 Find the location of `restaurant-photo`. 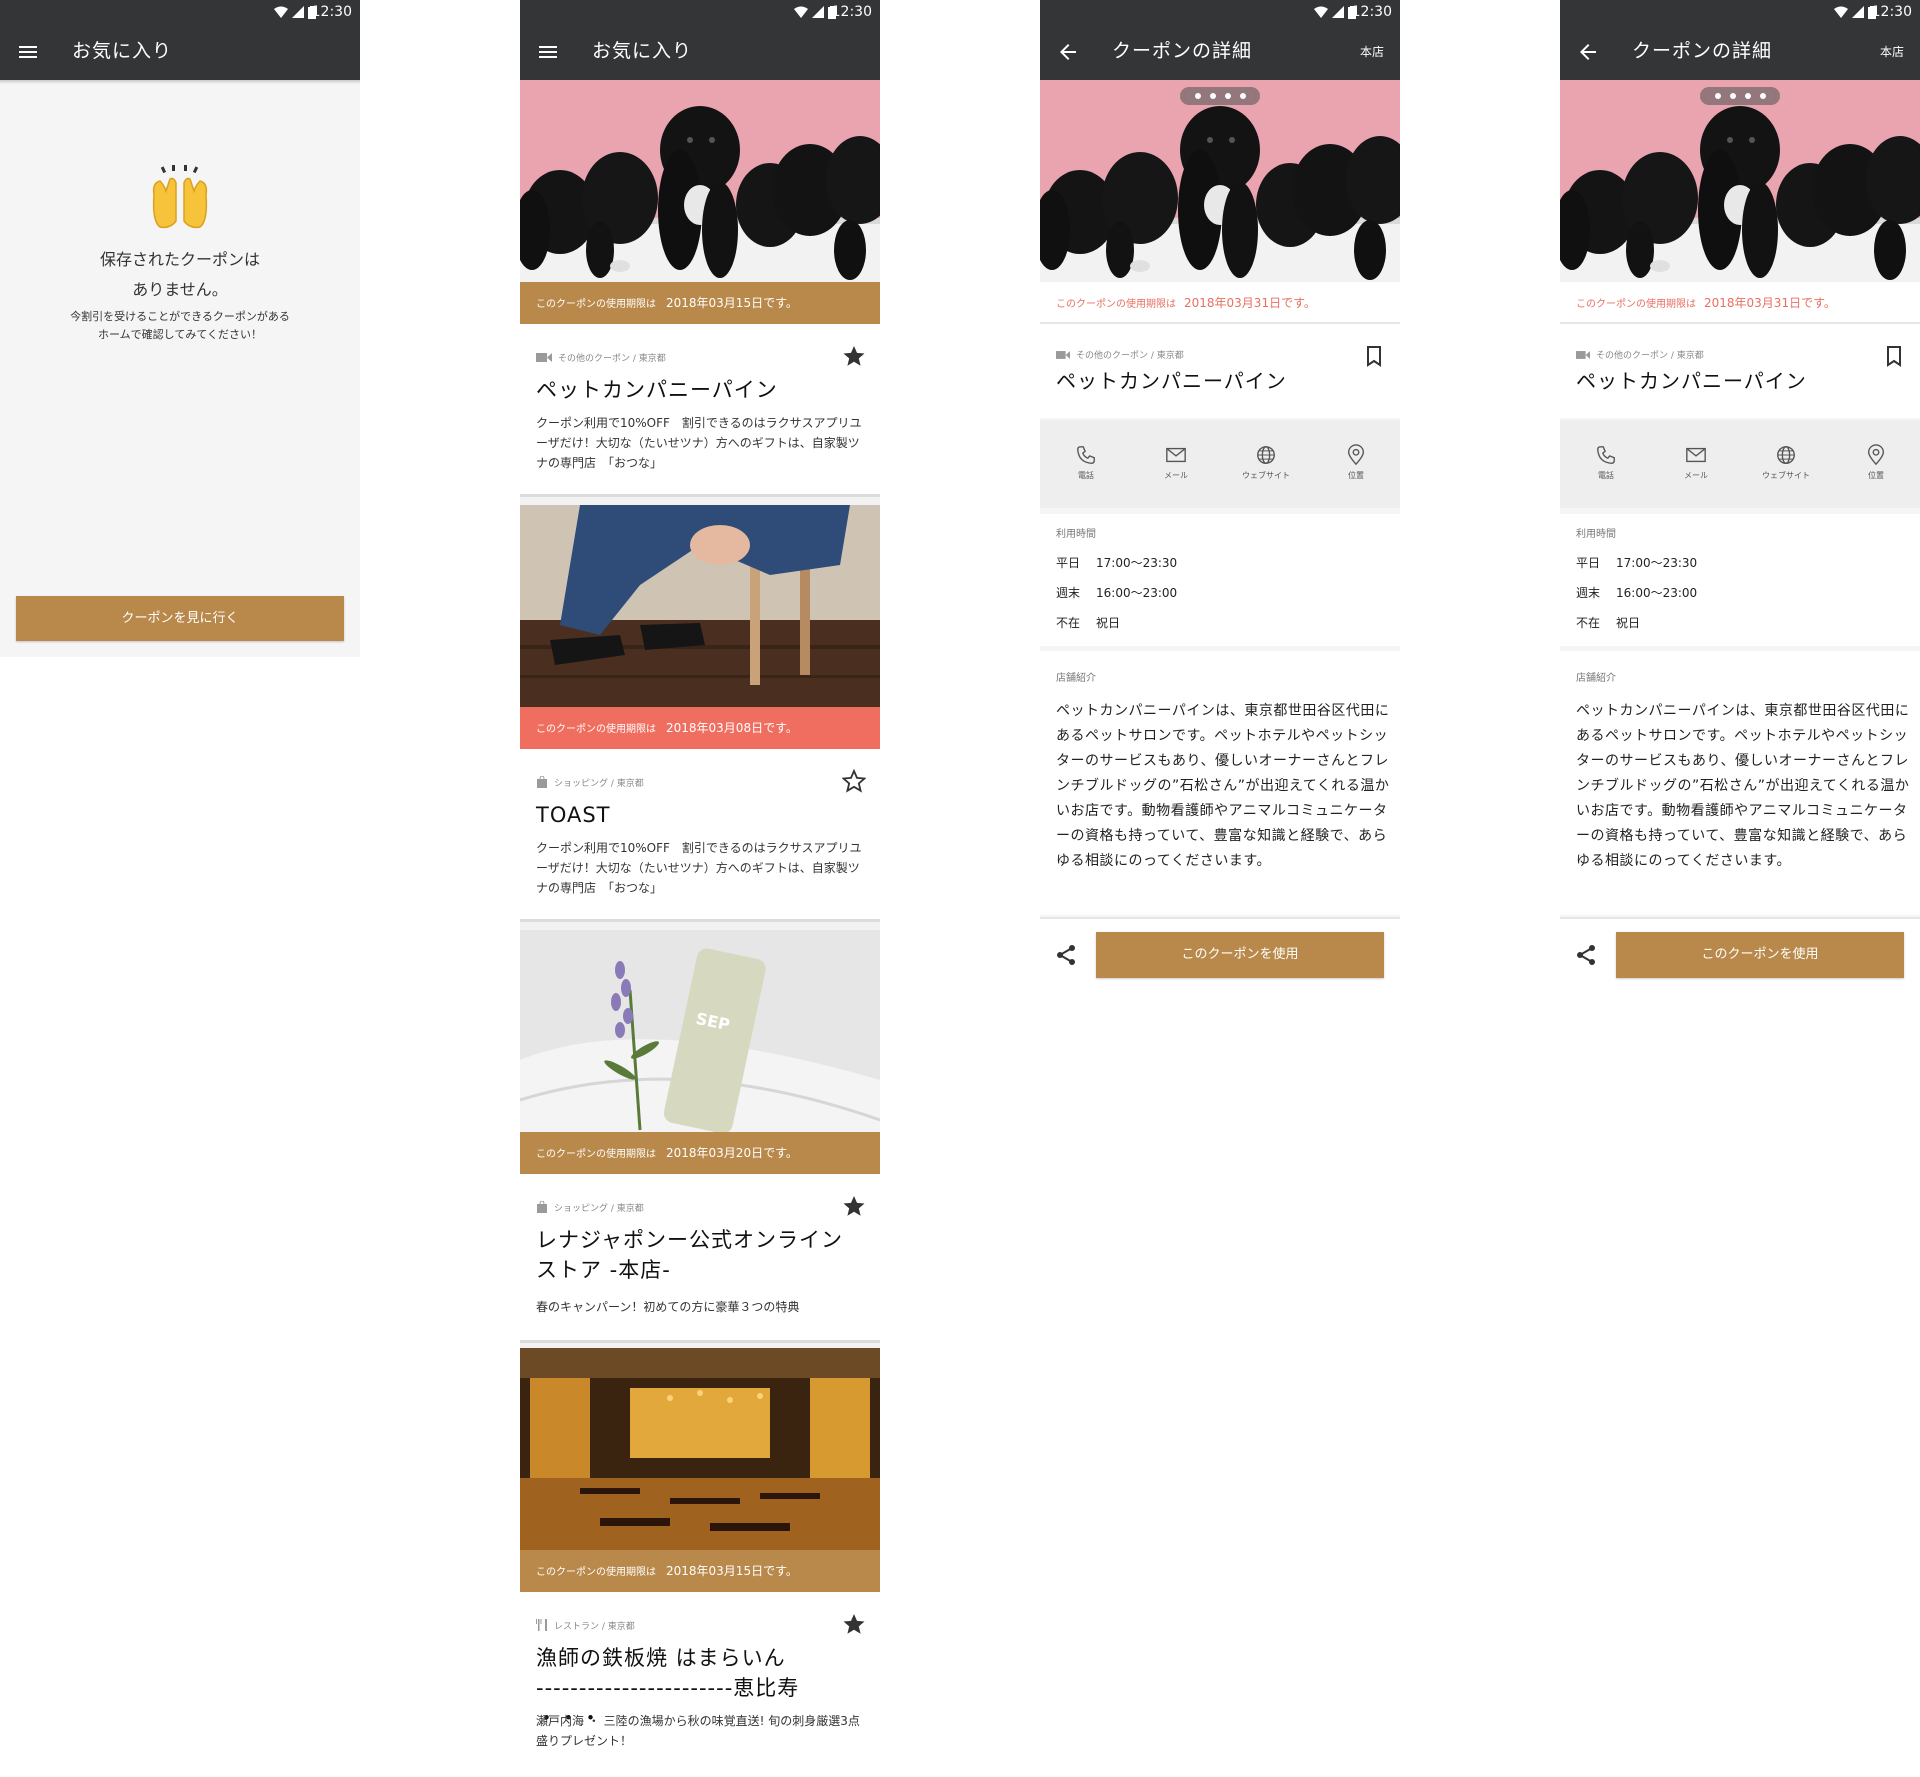

restaurant-photo is located at coordinates (700, 1449).